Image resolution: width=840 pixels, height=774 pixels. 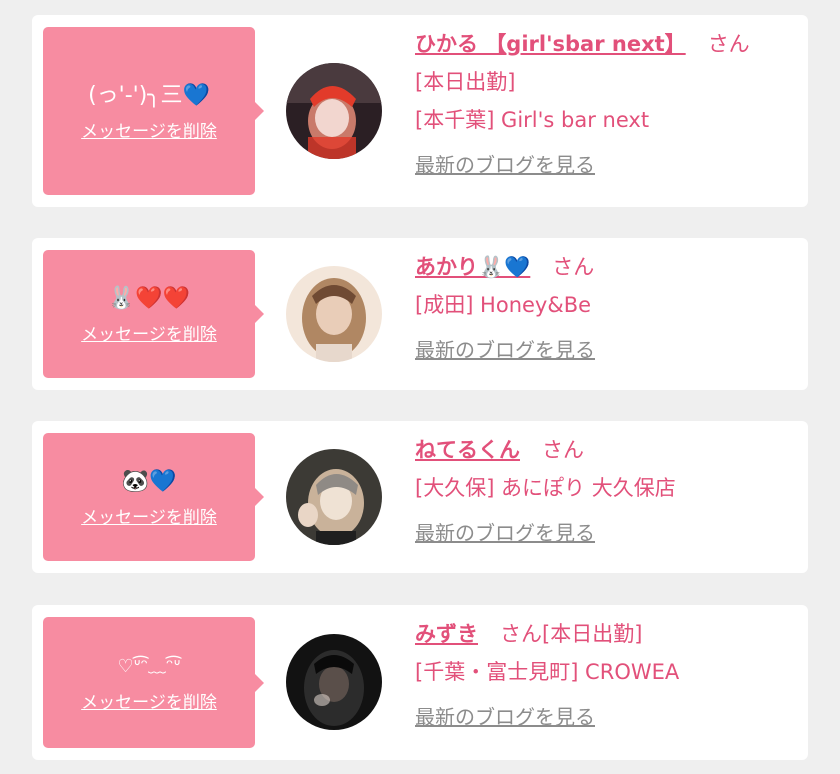 What do you see at coordinates (606, 307) in the screenshot?
I see `card-info: あかり🐰💙 さん [成田] Honey&Be 最新のブログを見る` at bounding box center [606, 307].